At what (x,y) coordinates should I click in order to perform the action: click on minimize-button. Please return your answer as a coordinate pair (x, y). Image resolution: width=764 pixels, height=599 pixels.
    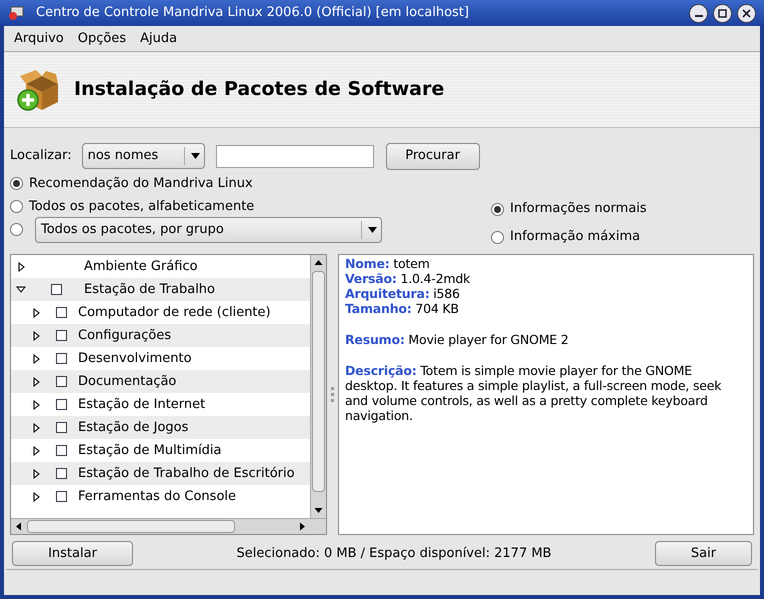
    Looking at the image, I should click on (698, 13).